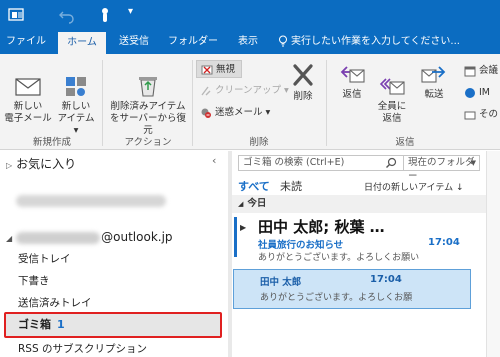  I want to click on group-label-new: 新規作成, so click(51, 142).